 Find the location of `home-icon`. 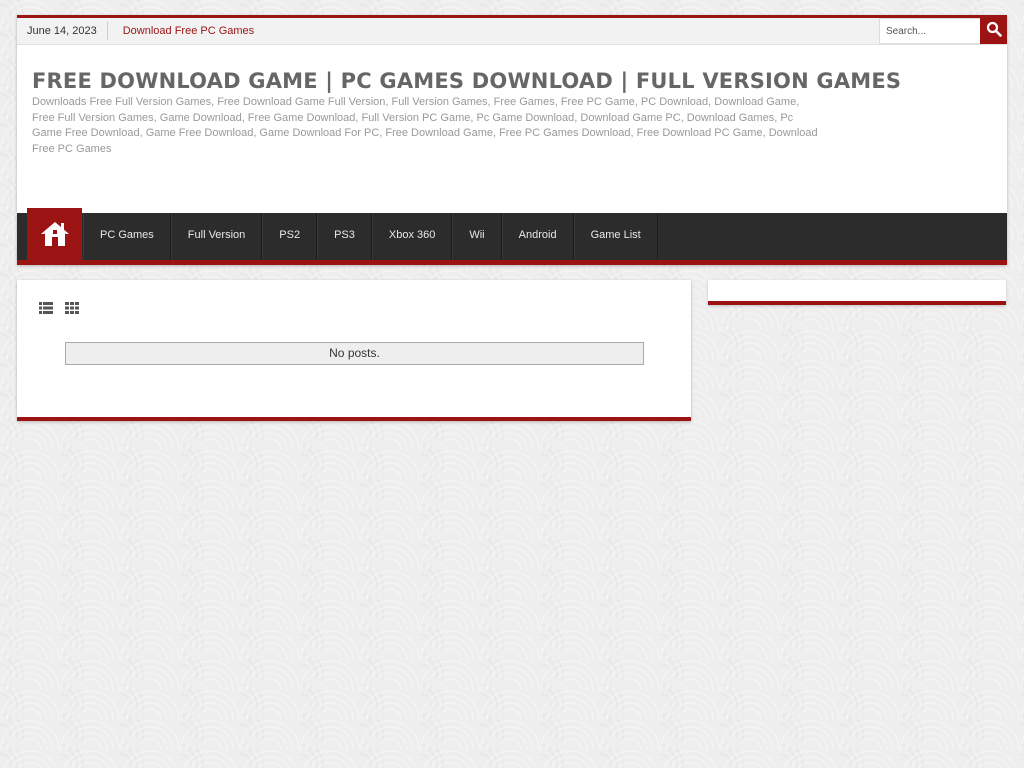

home-icon is located at coordinates (55, 236).